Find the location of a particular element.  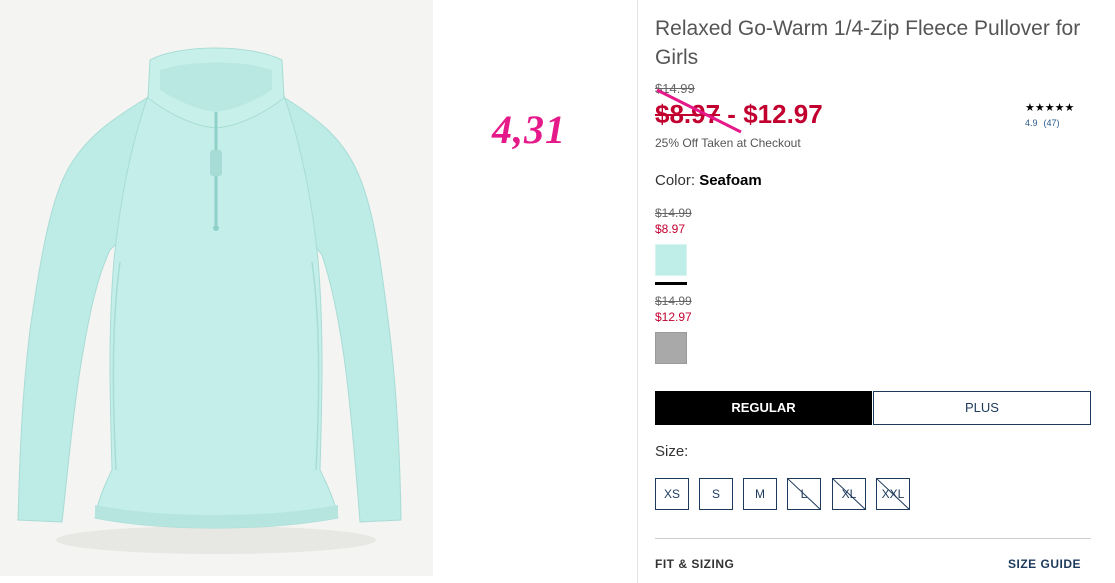

swatch-grey is located at coordinates (671, 348).